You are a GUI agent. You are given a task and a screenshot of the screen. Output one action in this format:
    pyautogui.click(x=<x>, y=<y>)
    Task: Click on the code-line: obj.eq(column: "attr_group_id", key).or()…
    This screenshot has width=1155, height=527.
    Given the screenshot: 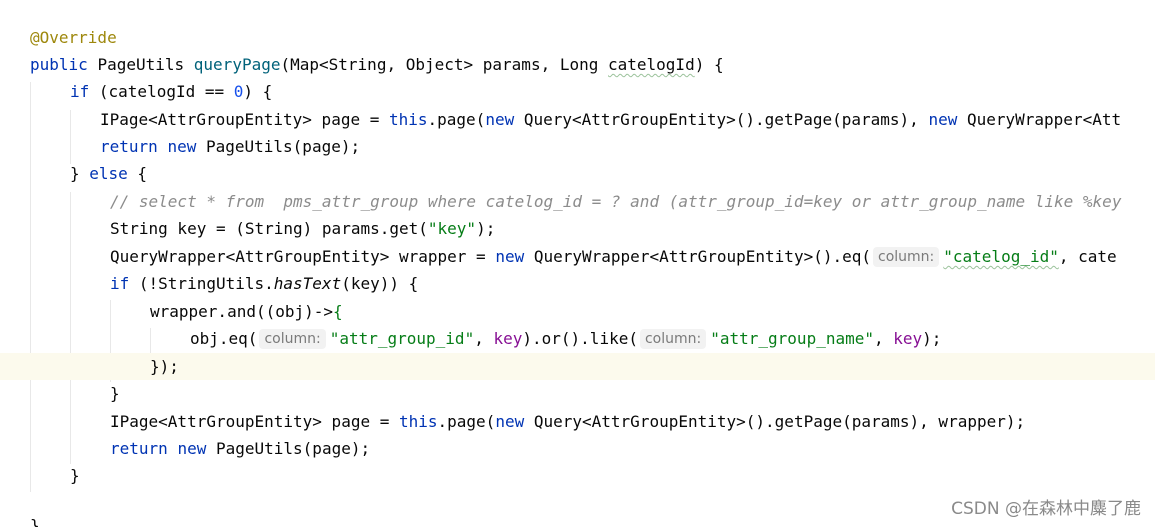 What is the action you would take?
    pyautogui.click(x=577, y=338)
    